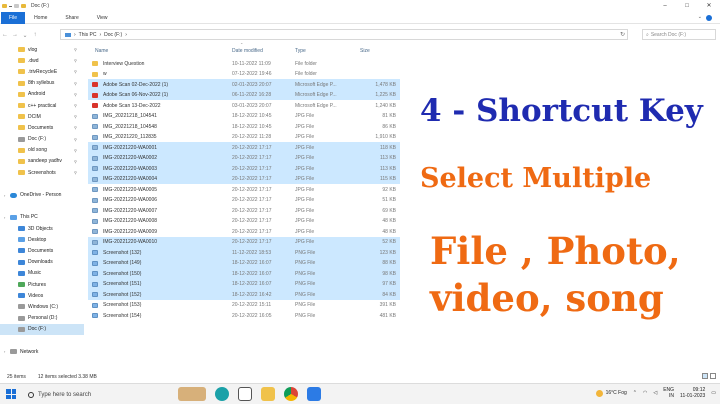 The width and height of the screenshot is (720, 404). What do you see at coordinates (42, 250) in the screenshot?
I see `nav-item: Documents` at bounding box center [42, 250].